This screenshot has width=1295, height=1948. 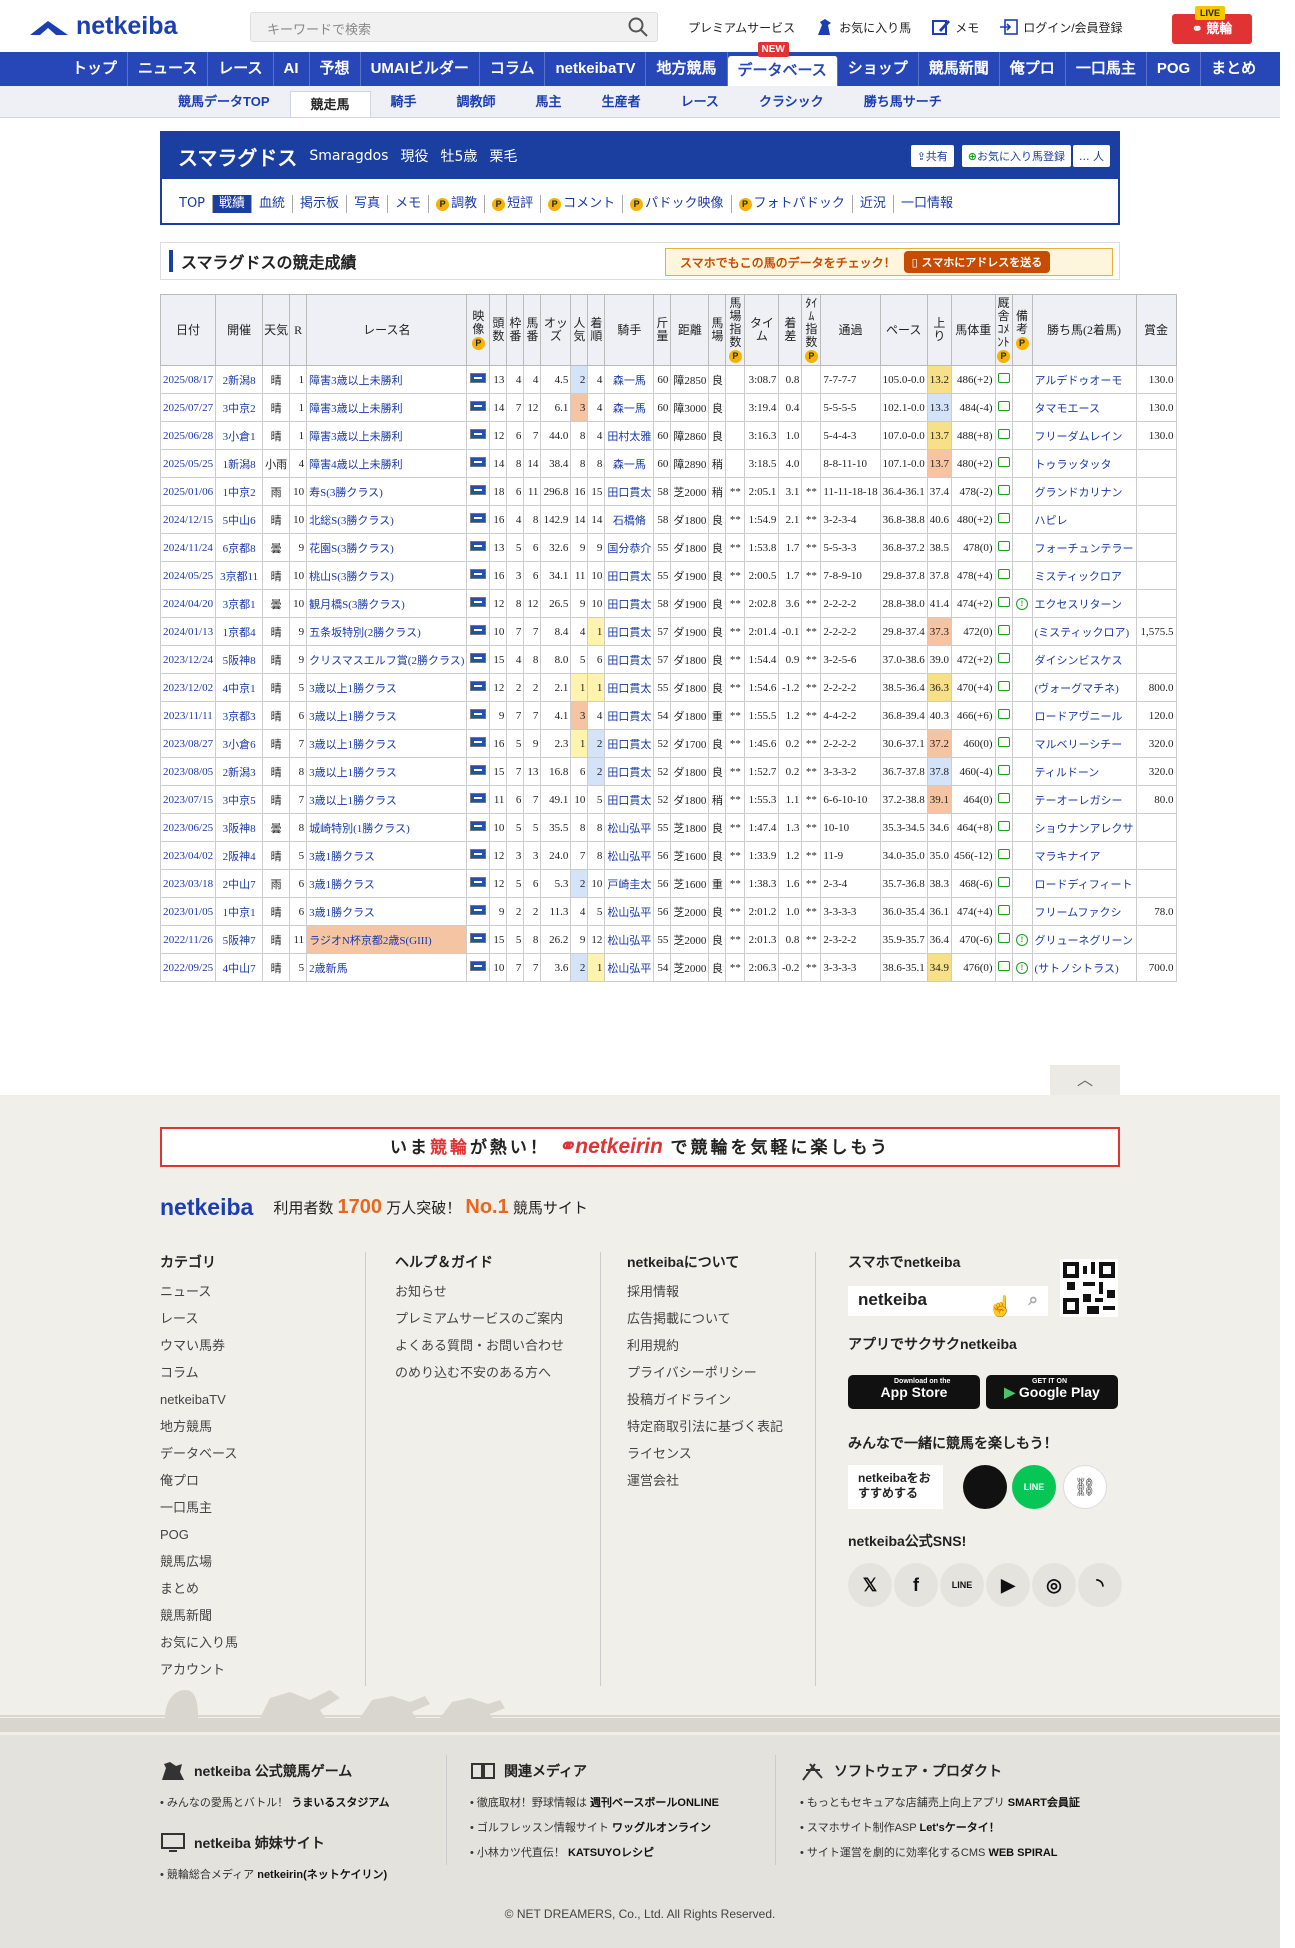 What do you see at coordinates (387, 939) in the screenshot?
I see `table-cell: ラジオN杯京都2歳S(GIII)` at bounding box center [387, 939].